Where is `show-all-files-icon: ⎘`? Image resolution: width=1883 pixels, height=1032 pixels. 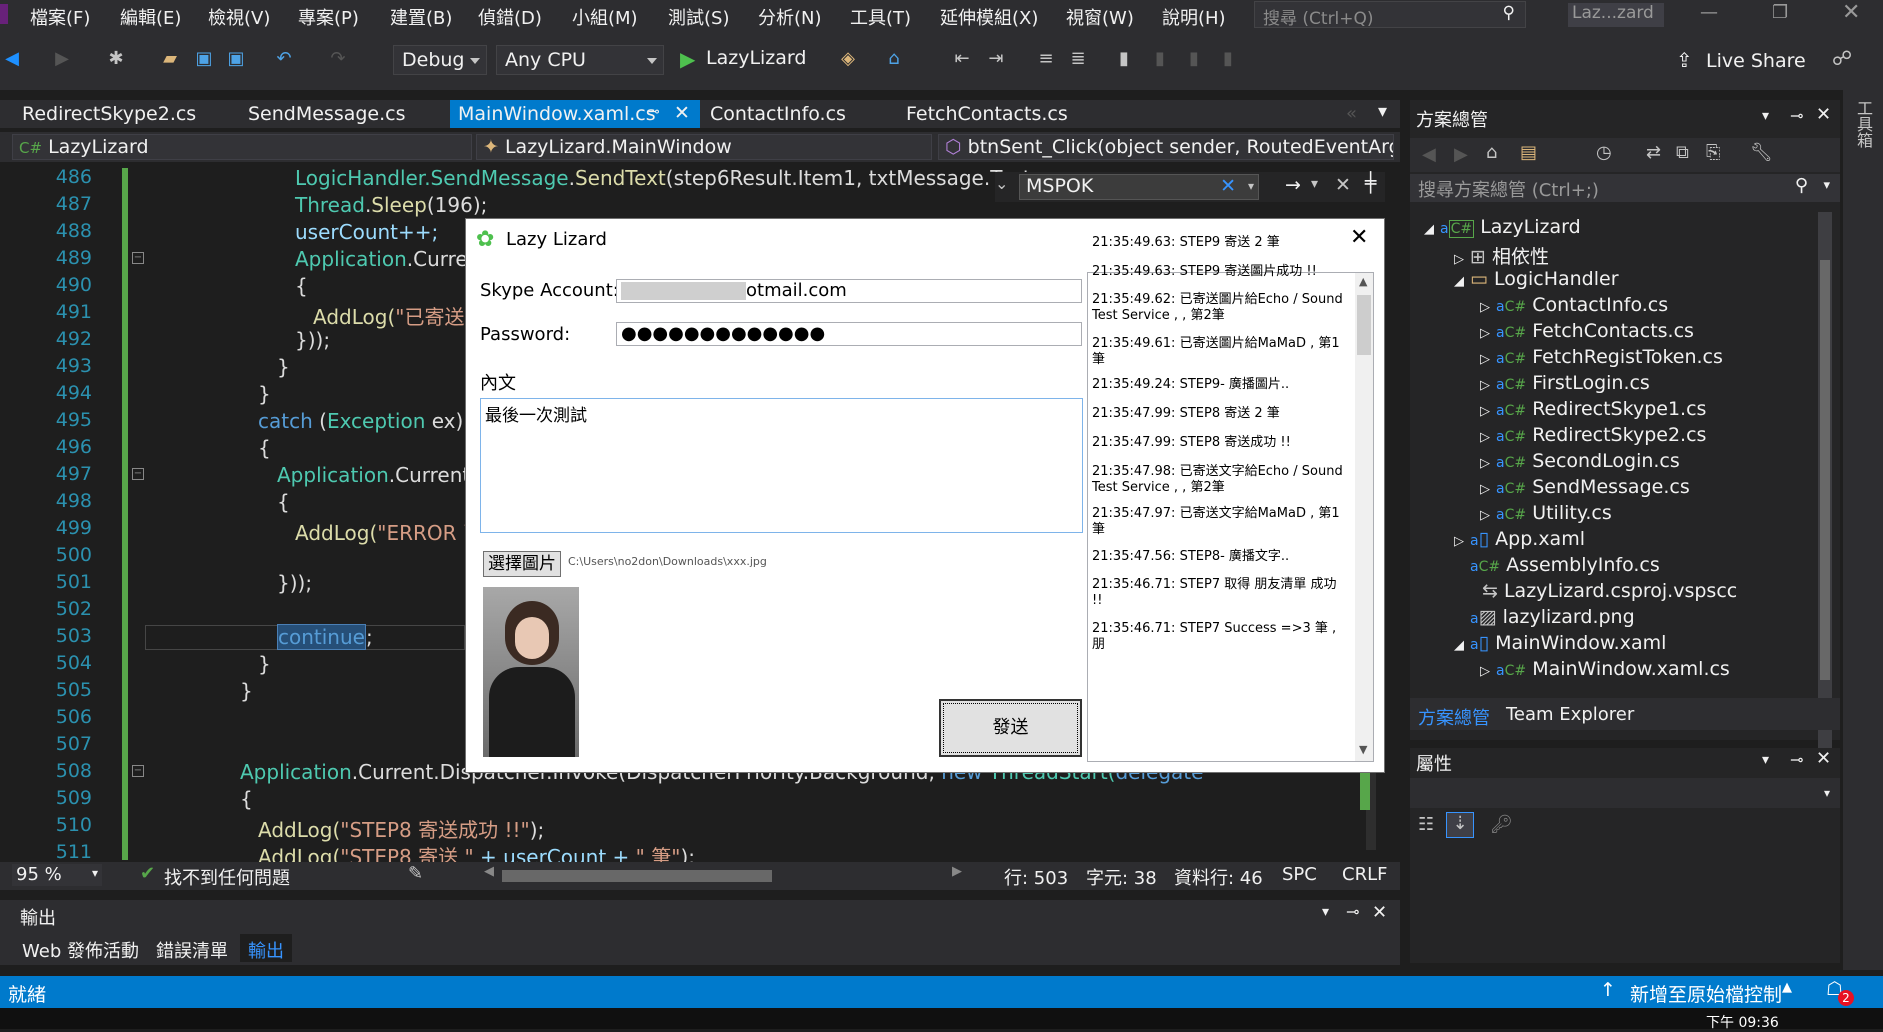 show-all-files-icon: ⎘ is located at coordinates (1713, 152).